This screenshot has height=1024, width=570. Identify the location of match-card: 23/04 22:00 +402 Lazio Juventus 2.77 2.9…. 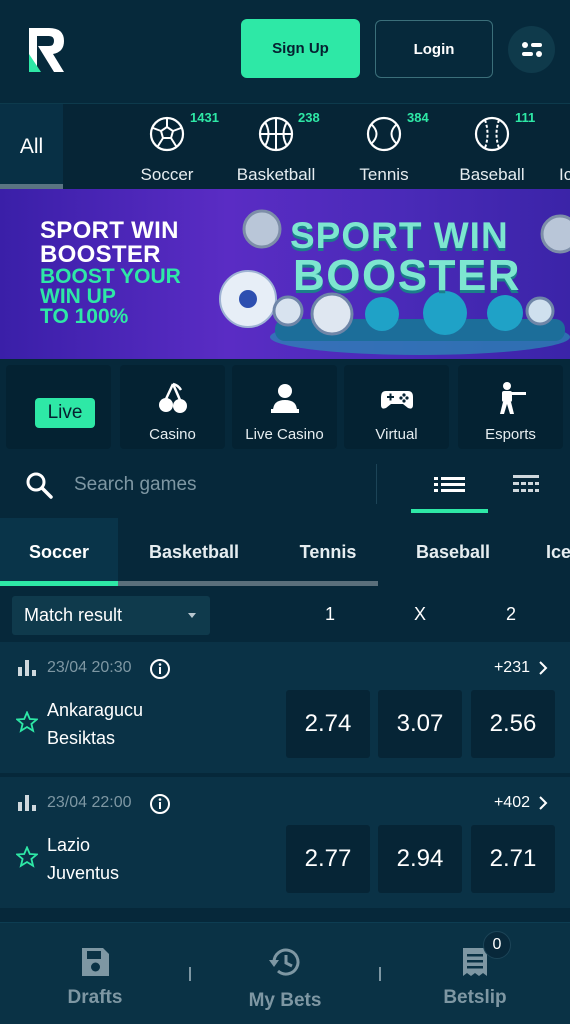
(285, 843).